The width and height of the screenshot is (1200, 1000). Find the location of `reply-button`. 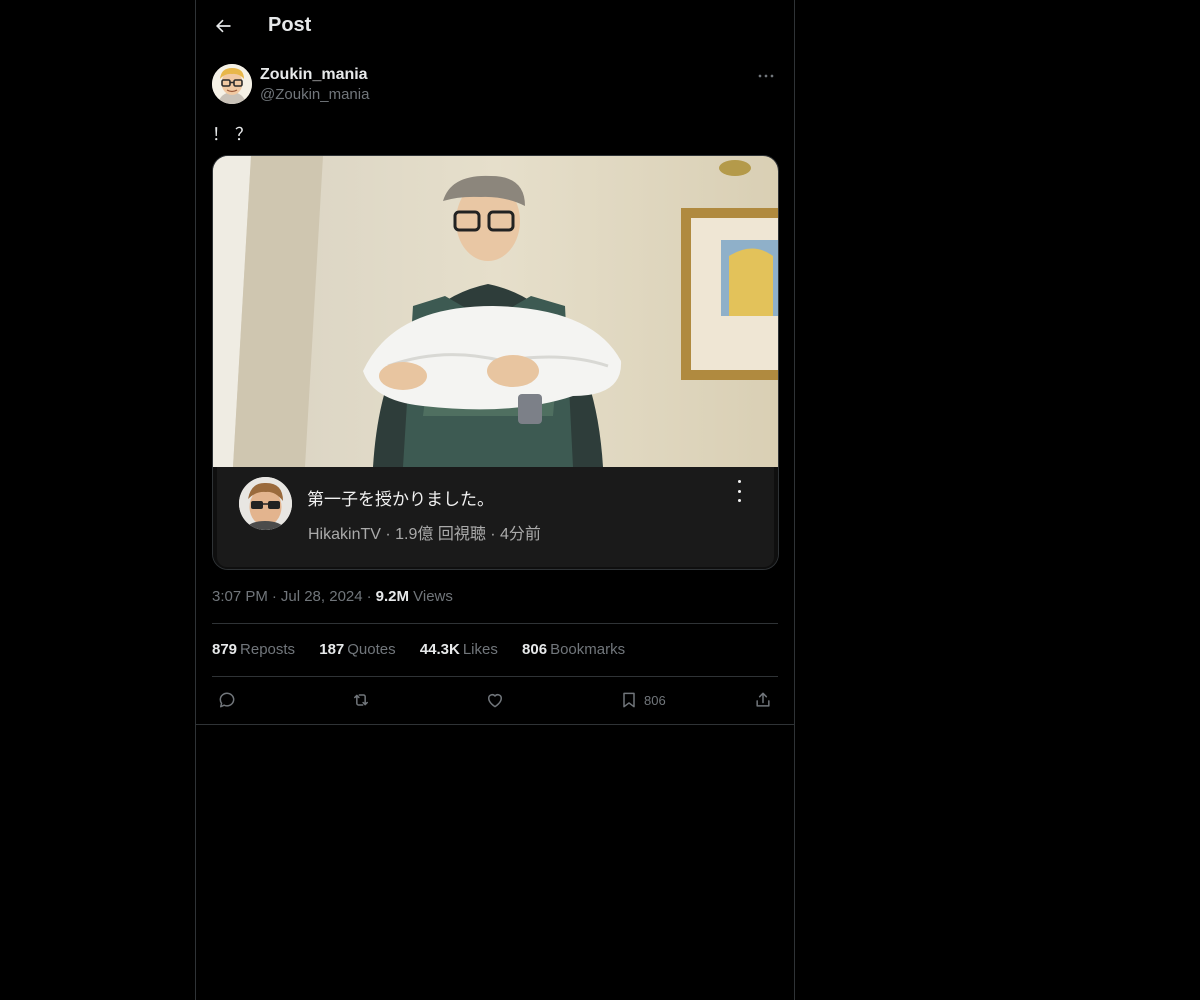

reply-button is located at coordinates (227, 700).